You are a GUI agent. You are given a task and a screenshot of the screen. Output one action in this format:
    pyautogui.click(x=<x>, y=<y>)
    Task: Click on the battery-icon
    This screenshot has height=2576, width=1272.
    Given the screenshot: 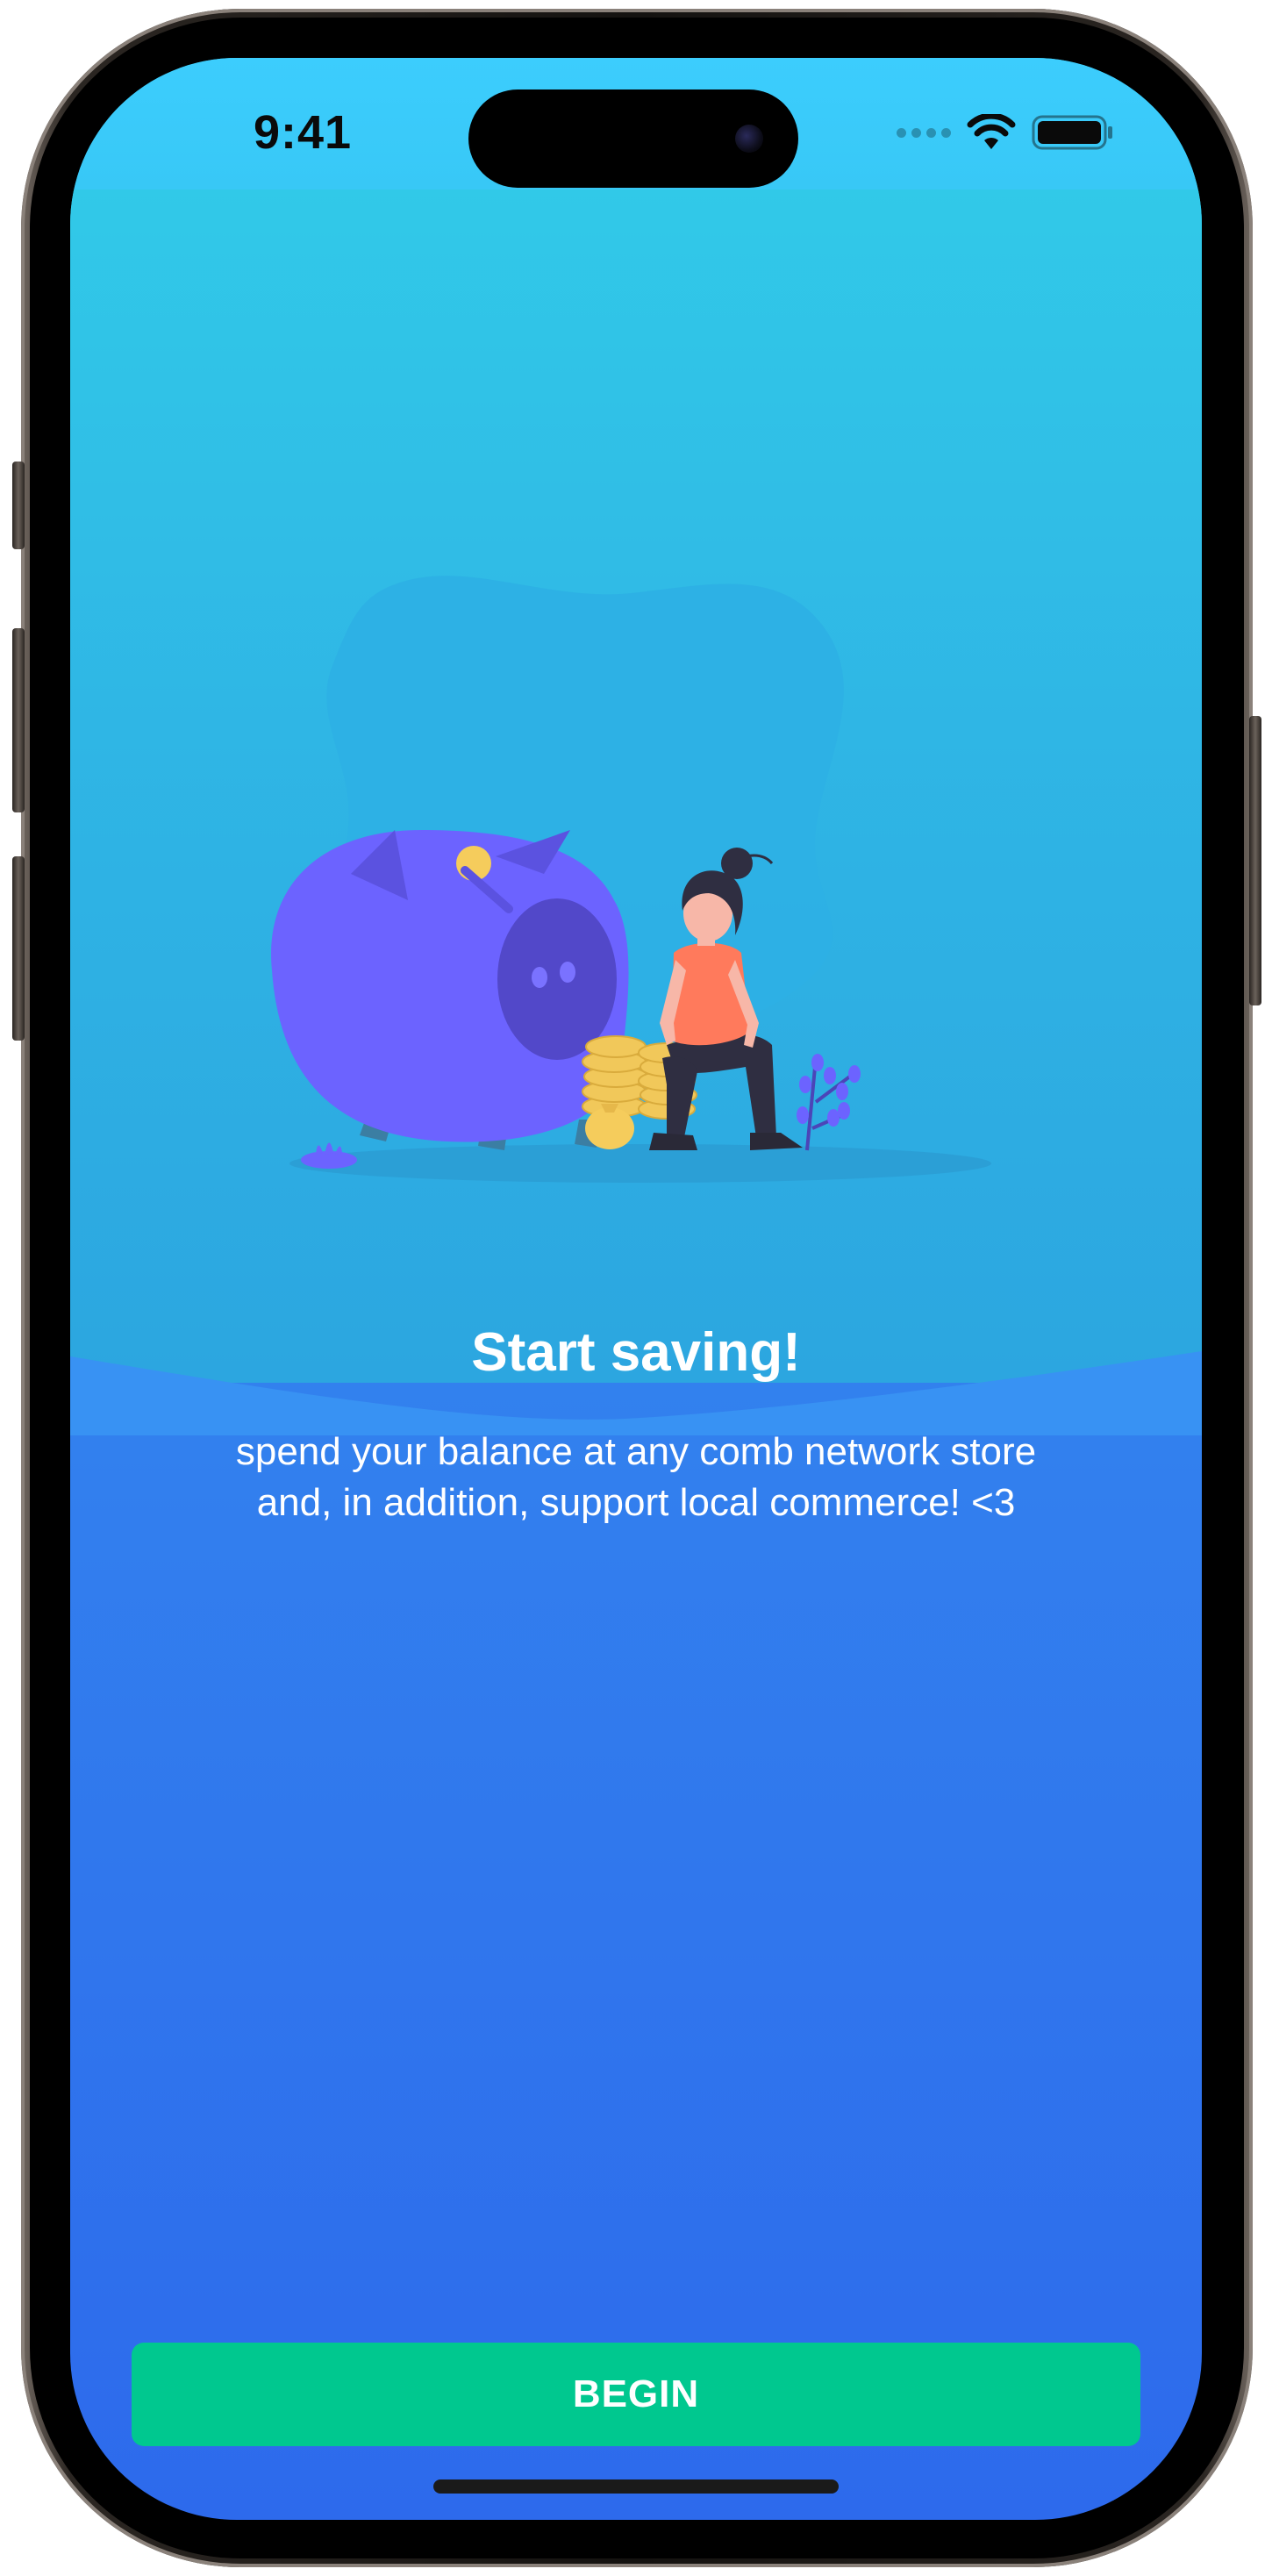 What is the action you would take?
    pyautogui.click(x=1072, y=132)
    